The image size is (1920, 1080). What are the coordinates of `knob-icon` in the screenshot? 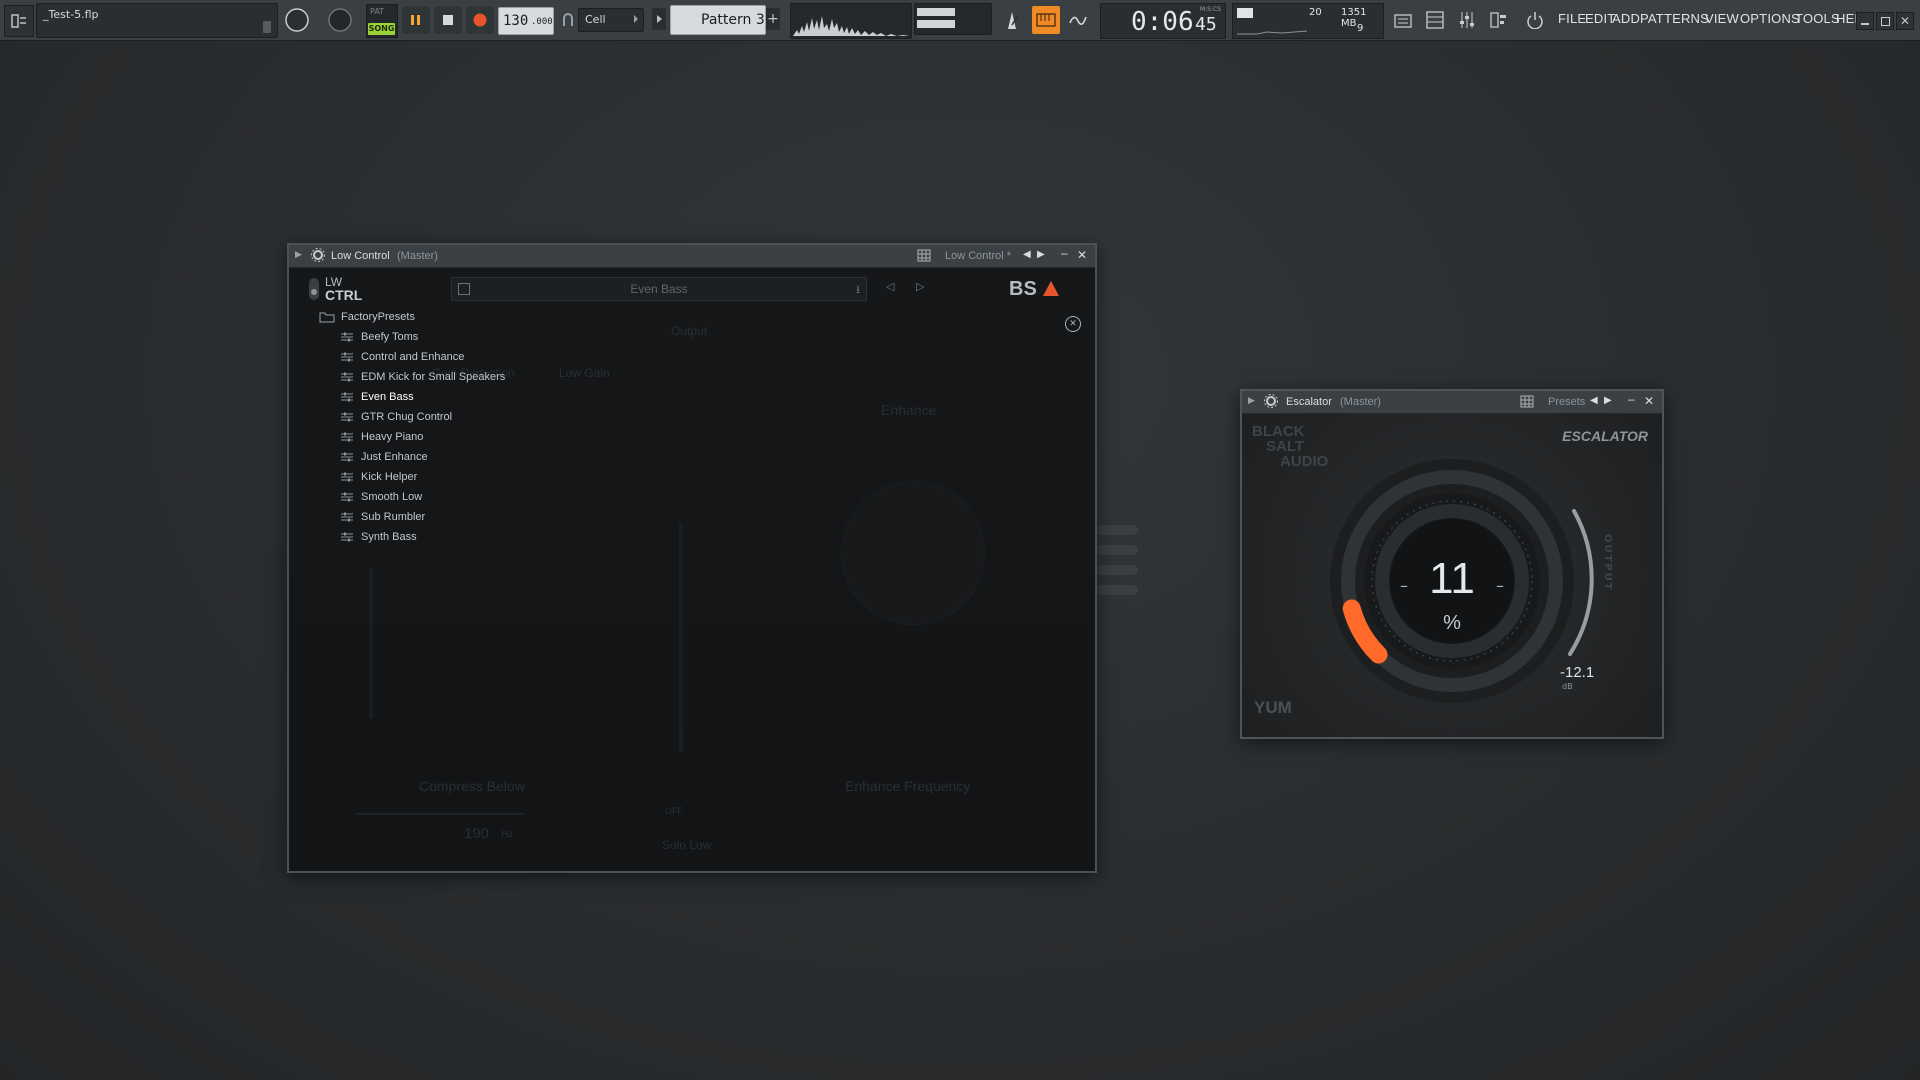 It's located at (340, 20).